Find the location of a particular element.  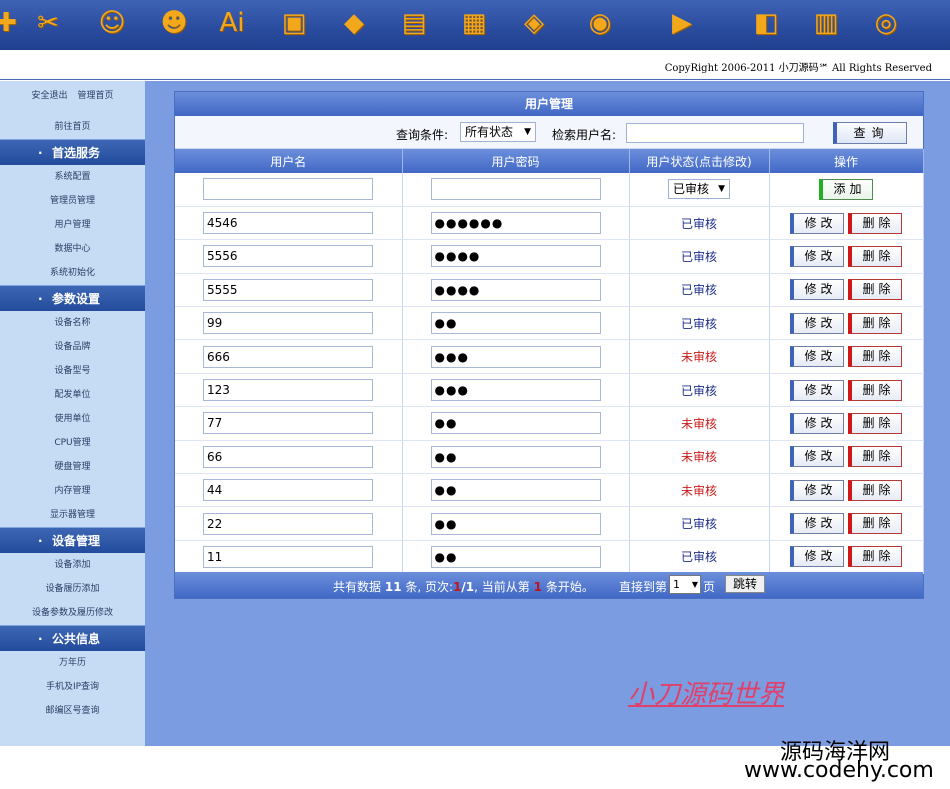

tools-icon: ✂ is located at coordinates (48, 23).